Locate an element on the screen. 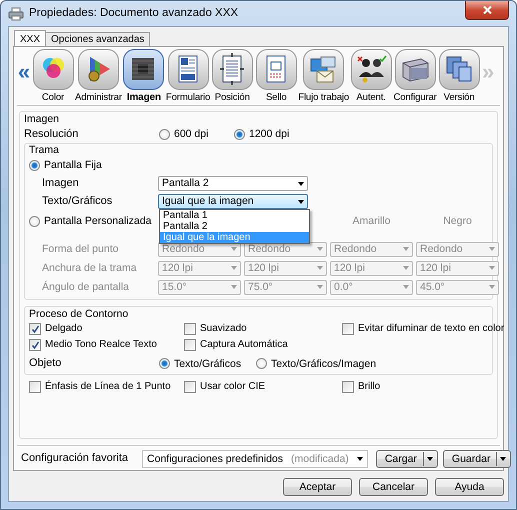 This screenshot has height=510, width=517. field-label: Anchura de la trama is located at coordinates (89, 268).